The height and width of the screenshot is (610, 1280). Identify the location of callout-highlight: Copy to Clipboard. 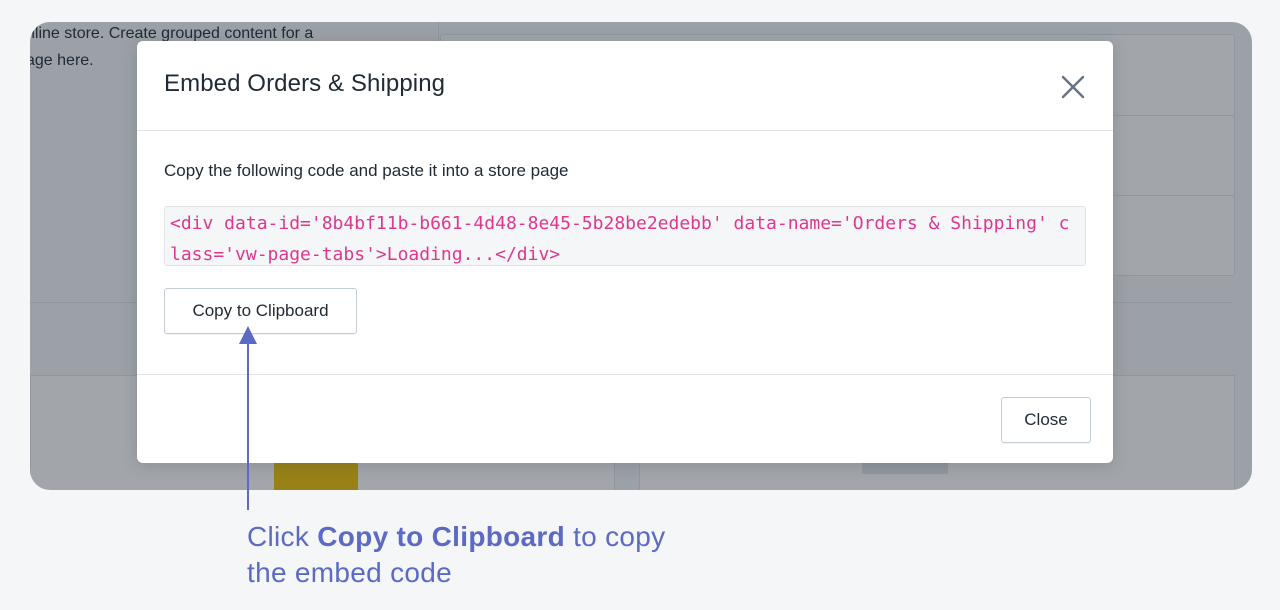
(441, 536).